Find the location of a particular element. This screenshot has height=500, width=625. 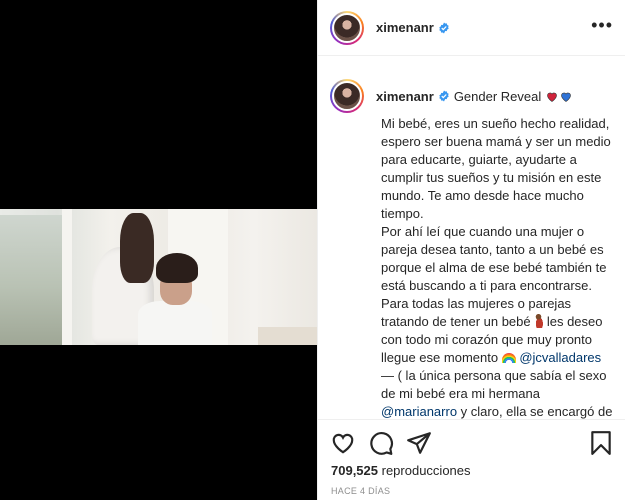

blue-heart-emoji-icon is located at coordinates (566, 97).